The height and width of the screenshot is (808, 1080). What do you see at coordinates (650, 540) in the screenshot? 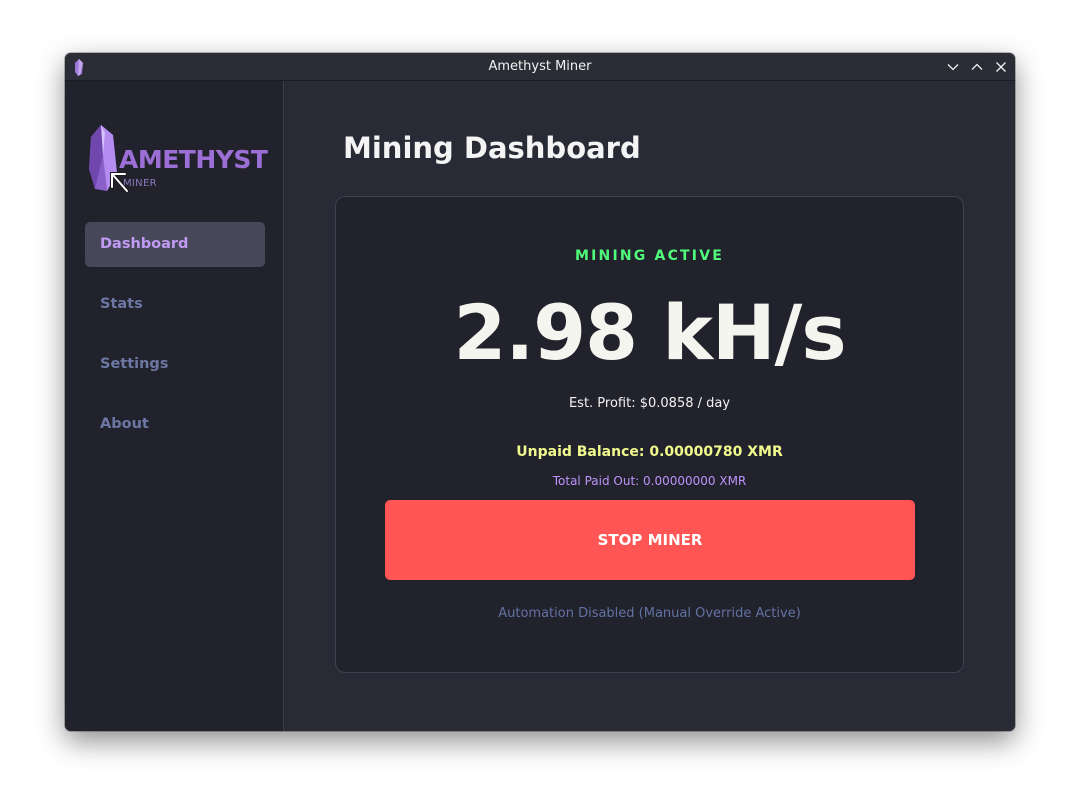
I see `stop-miner-button: STOP MINER` at bounding box center [650, 540].